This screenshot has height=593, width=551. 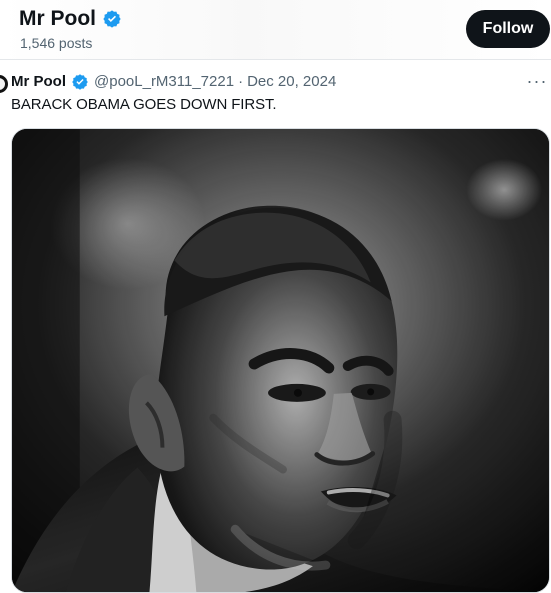 I want to click on tweet-header: Mr Pool @pooL_rM311_7221 · Dec 20, 2024, so click(x=173, y=82).